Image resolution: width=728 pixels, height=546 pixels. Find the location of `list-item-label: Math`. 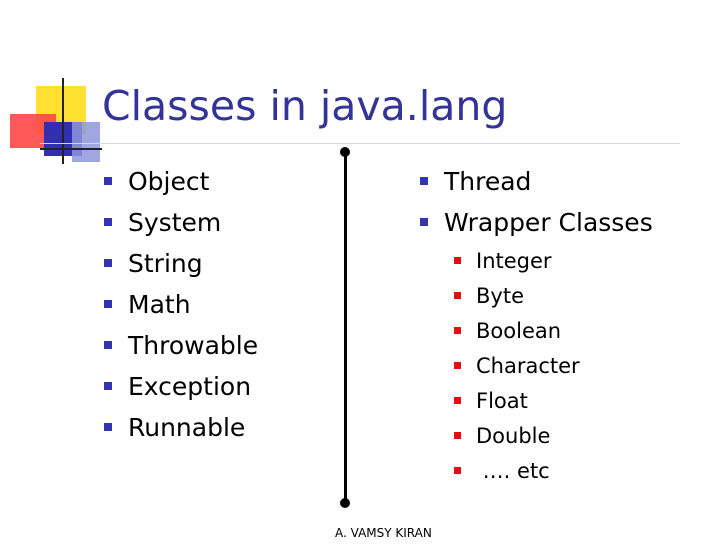

list-item-label: Math is located at coordinates (159, 304).